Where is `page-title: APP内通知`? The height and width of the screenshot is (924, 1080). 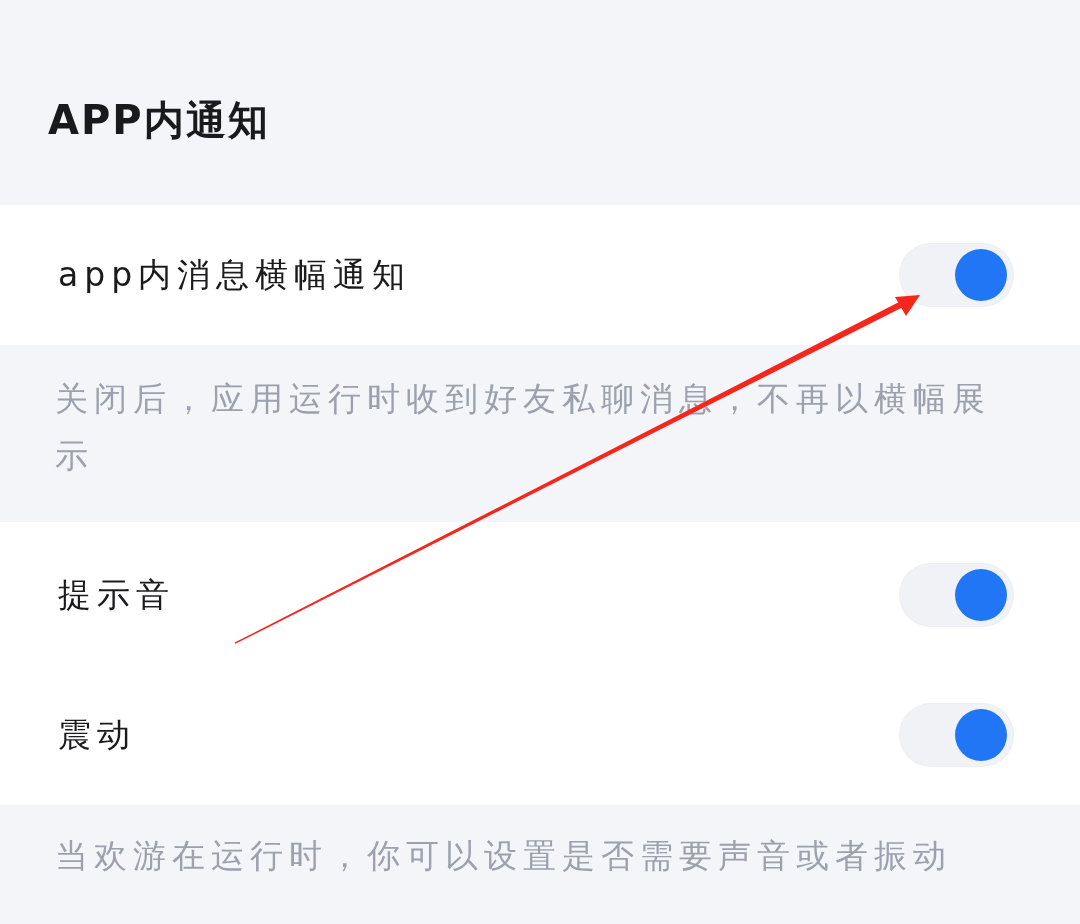 page-title: APP内通知 is located at coordinates (159, 120).